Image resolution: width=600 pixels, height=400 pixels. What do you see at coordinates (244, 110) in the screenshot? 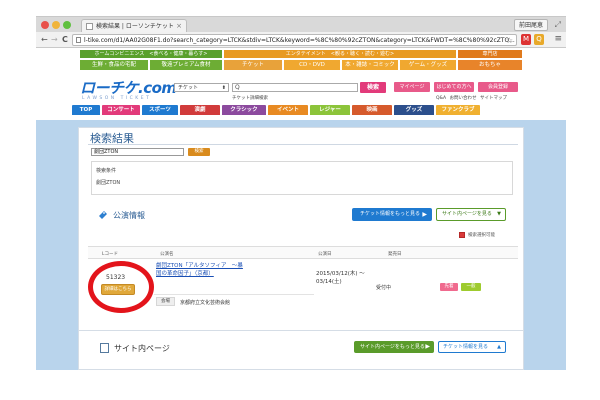
I see `nav-classic: クラシック` at bounding box center [244, 110].